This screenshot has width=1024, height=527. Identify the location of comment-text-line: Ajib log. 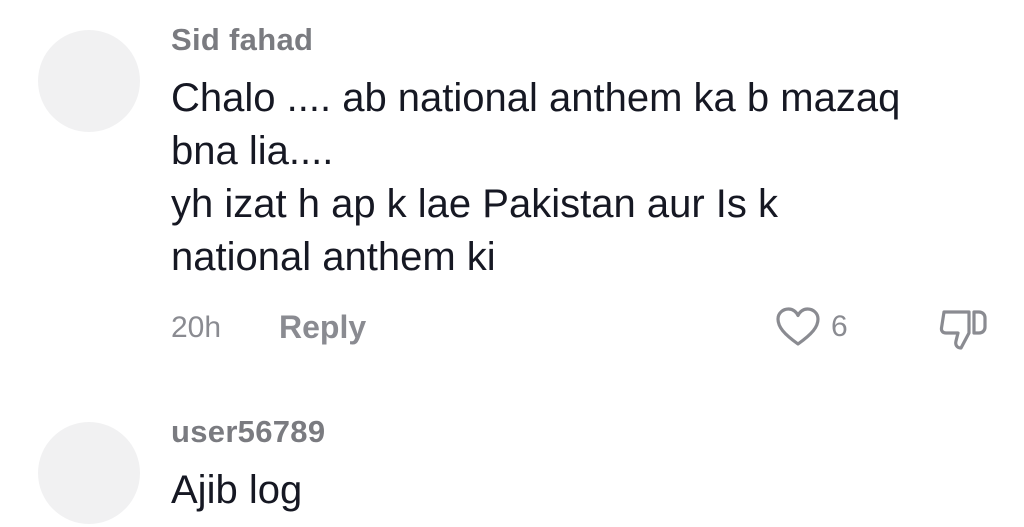
(237, 490).